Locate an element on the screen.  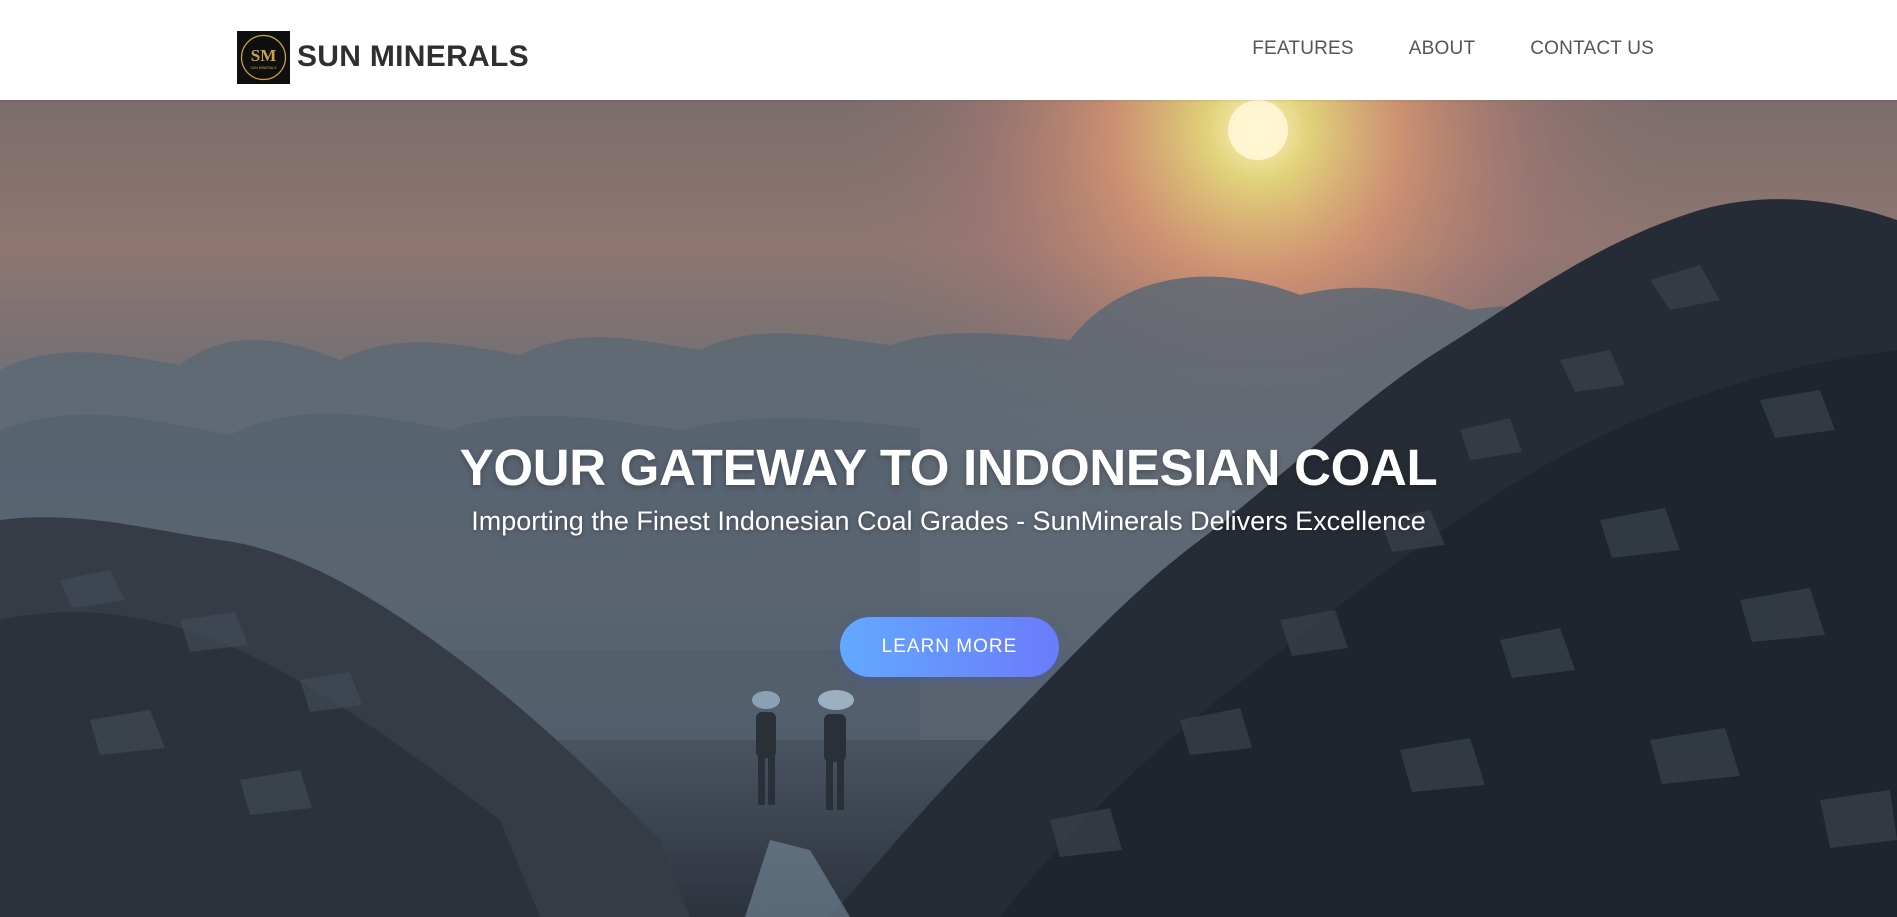
main-nav: FEATURES ABOUT CONTACT US is located at coordinates (1425, 49).